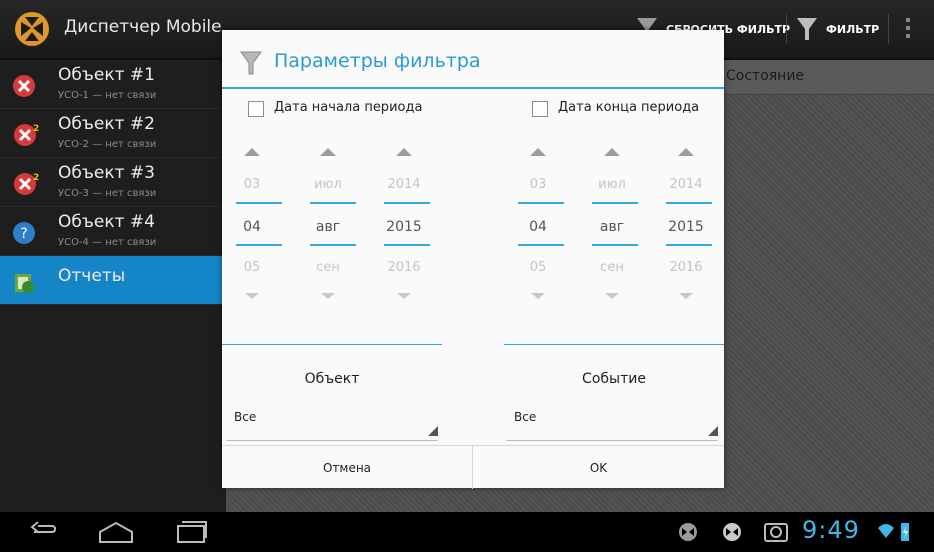 This screenshot has width=934, height=552. What do you see at coordinates (107, 242) in the screenshot?
I see `list-item-subtitle: УСО-4 — нет связи` at bounding box center [107, 242].